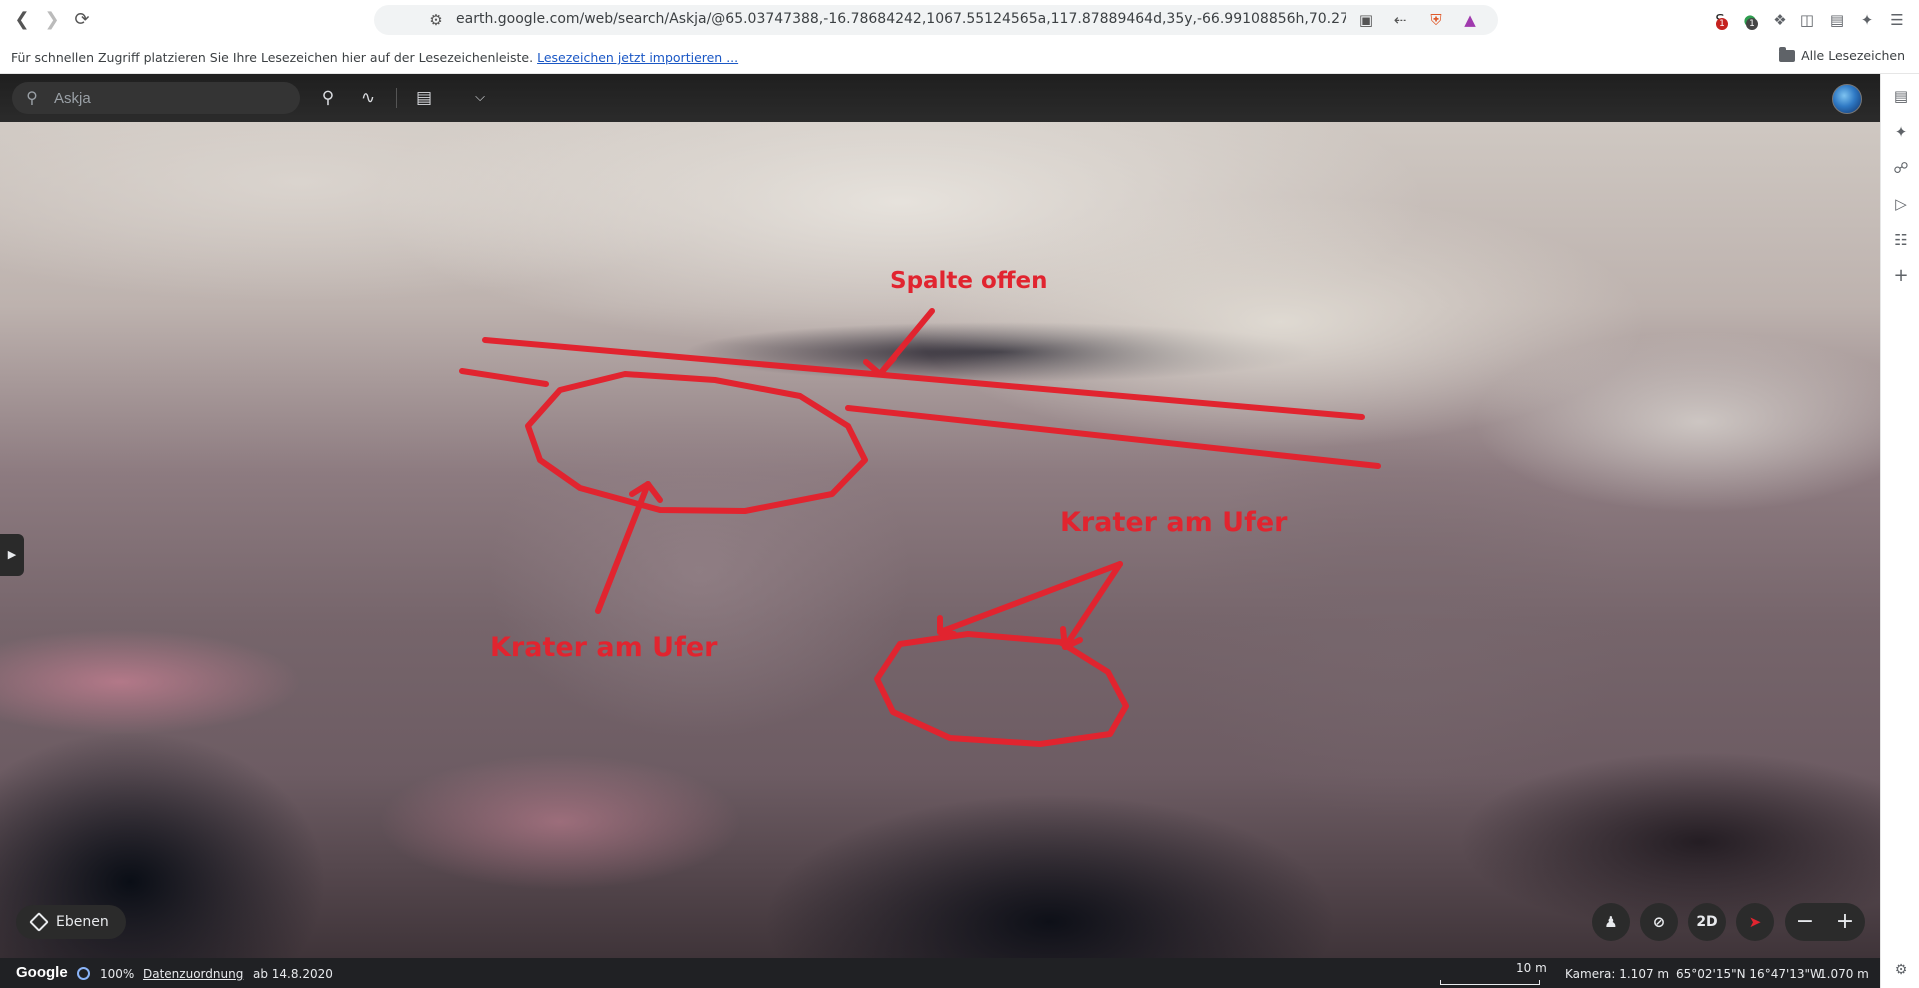  What do you see at coordinates (1897, 20) in the screenshot?
I see `menu-icon: ☰` at bounding box center [1897, 20].